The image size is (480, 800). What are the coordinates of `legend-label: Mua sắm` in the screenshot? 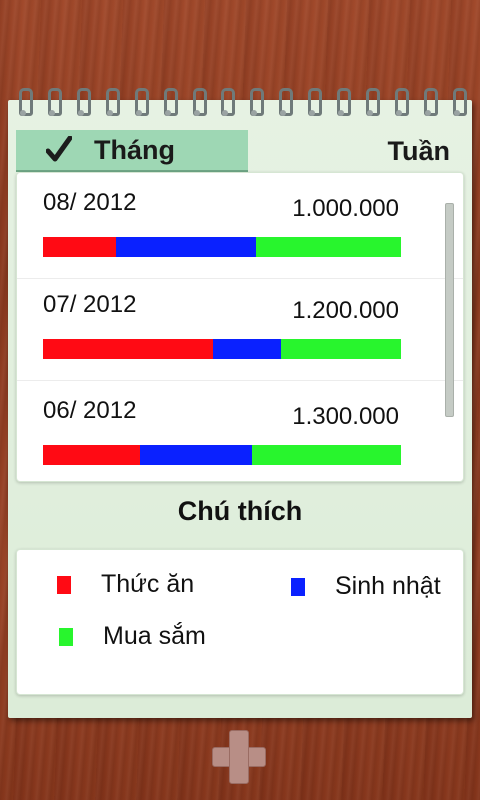 It's located at (154, 636).